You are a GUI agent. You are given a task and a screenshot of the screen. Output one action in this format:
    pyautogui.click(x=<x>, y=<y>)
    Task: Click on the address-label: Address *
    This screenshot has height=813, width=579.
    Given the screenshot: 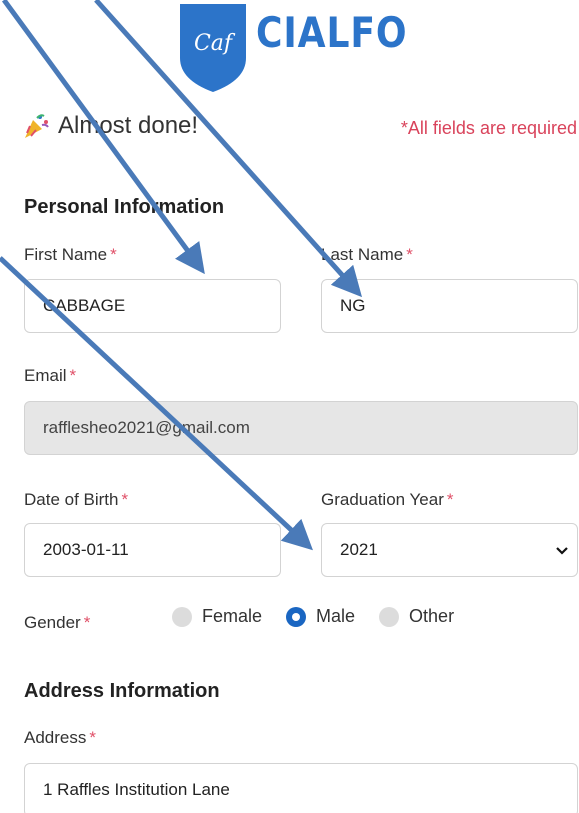 What is the action you would take?
    pyautogui.click(x=60, y=737)
    